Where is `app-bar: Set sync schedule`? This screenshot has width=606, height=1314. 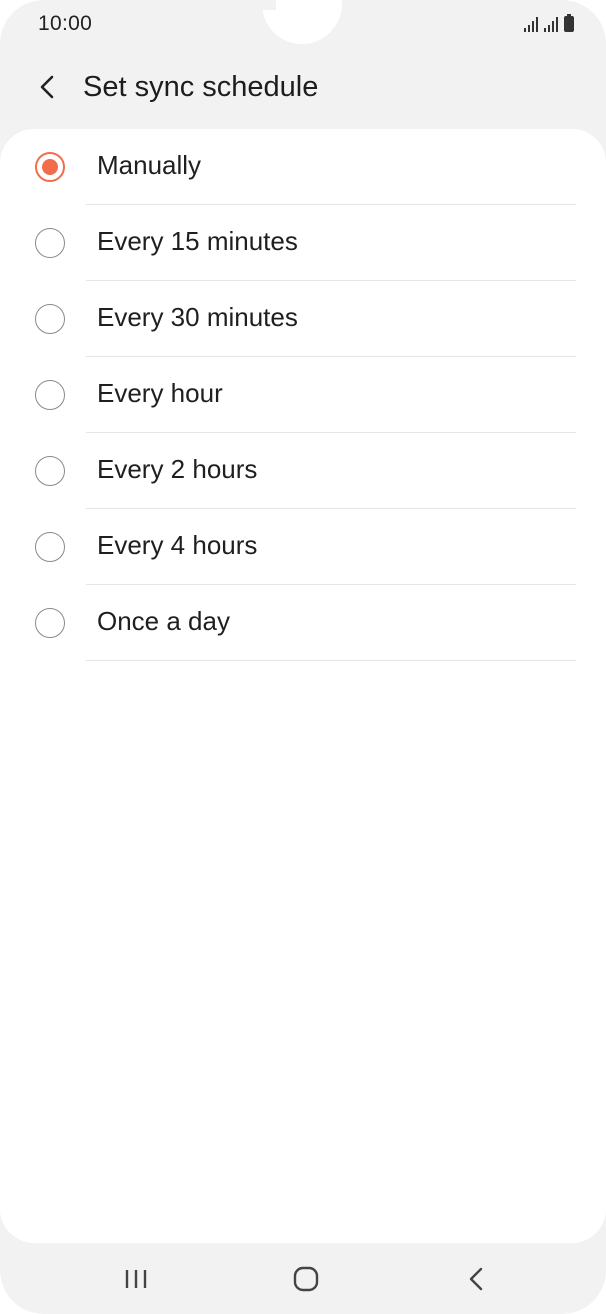 app-bar: Set sync schedule is located at coordinates (303, 90).